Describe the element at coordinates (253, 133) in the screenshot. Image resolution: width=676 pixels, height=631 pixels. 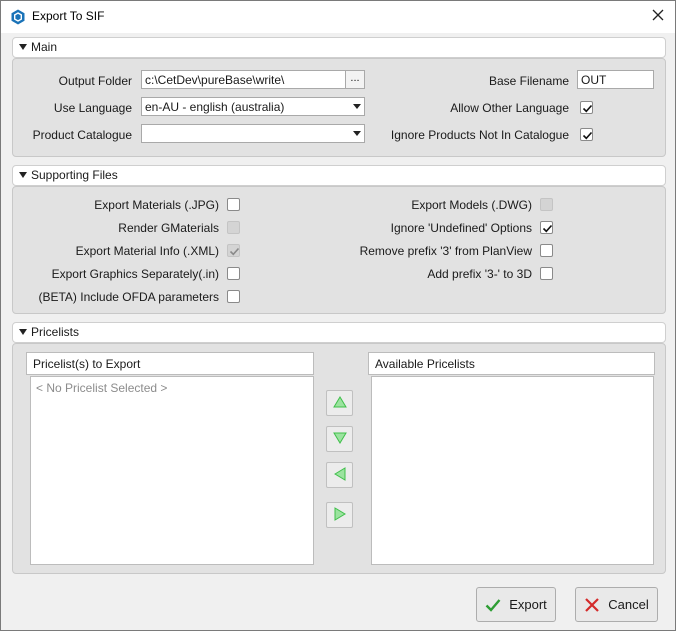
I see `product-catalogue-select` at that location.